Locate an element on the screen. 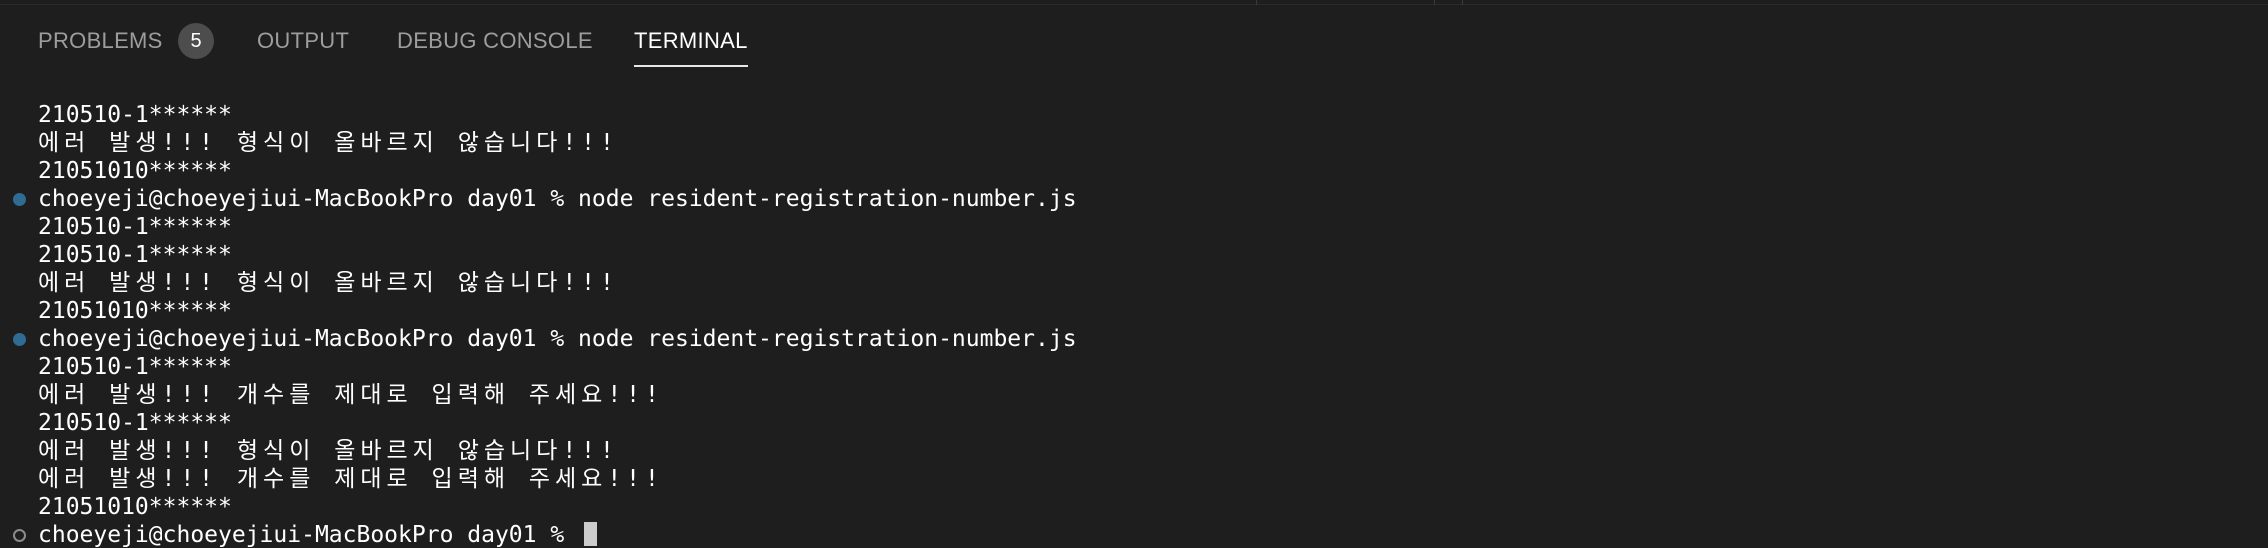 The image size is (2268, 548). command-pending-icon is located at coordinates (19, 535).